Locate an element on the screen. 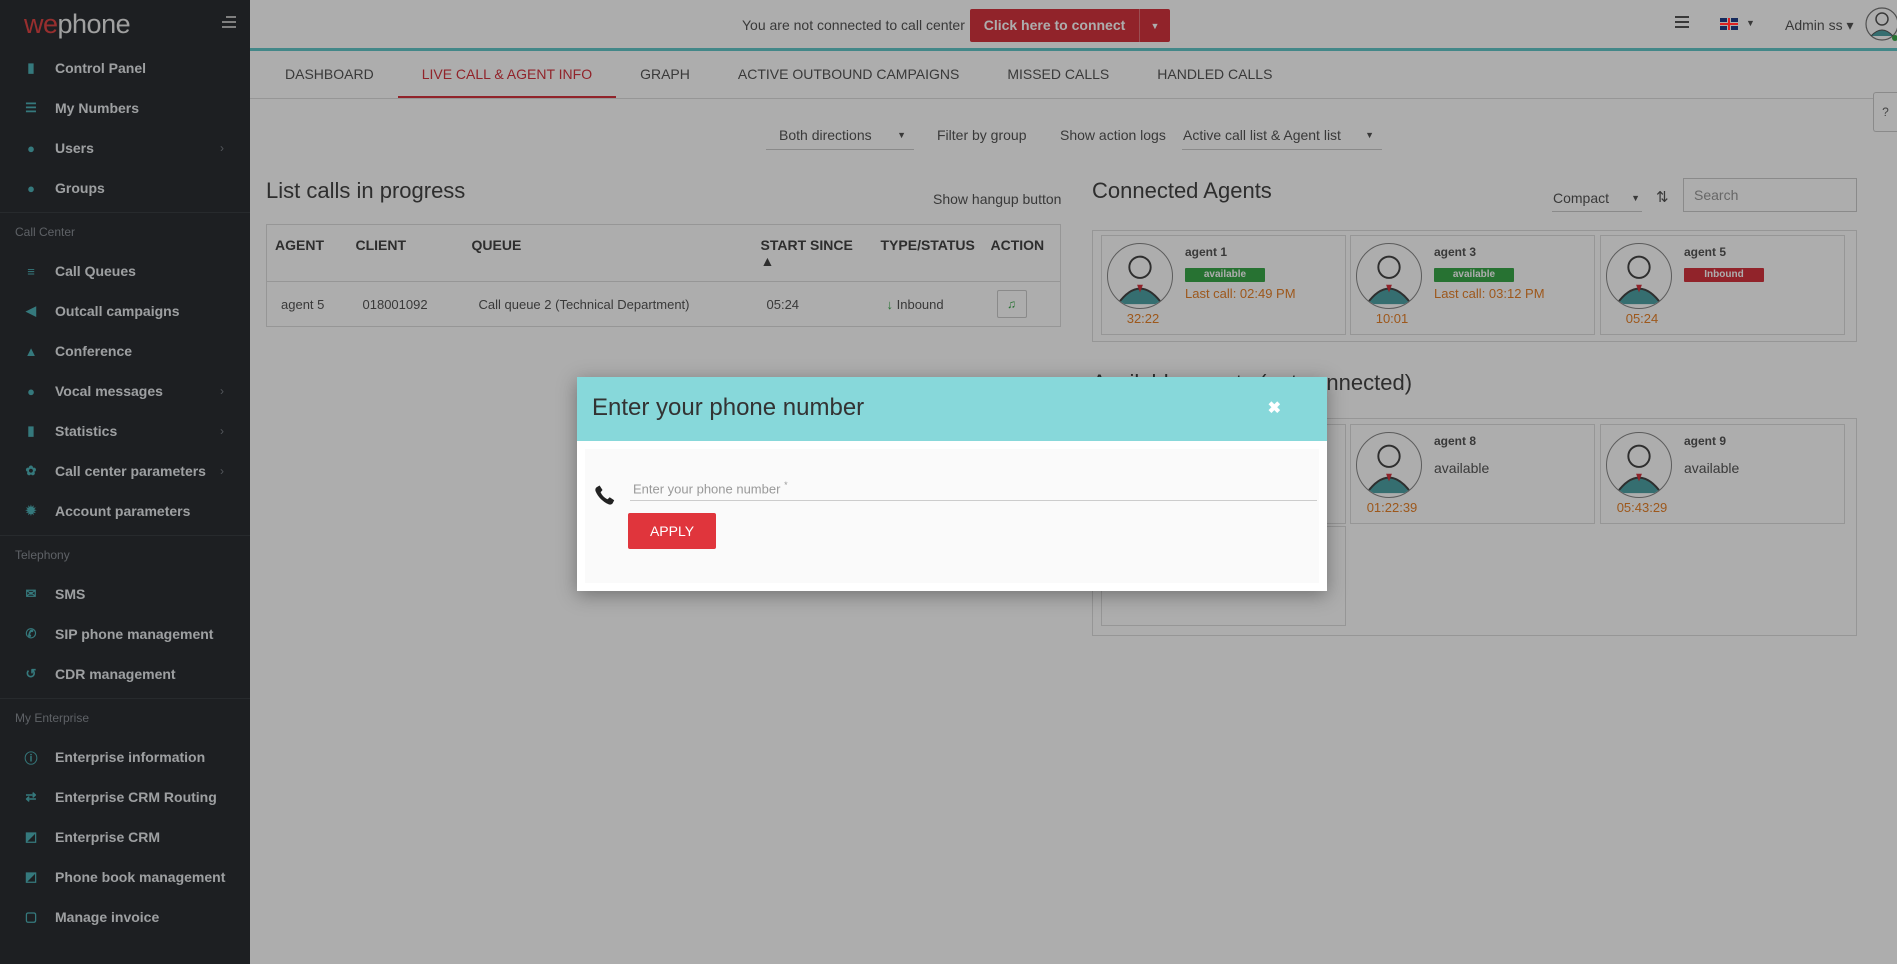 The width and height of the screenshot is (1897, 964). dialog-header: Enter your phone number ✖ is located at coordinates (952, 409).